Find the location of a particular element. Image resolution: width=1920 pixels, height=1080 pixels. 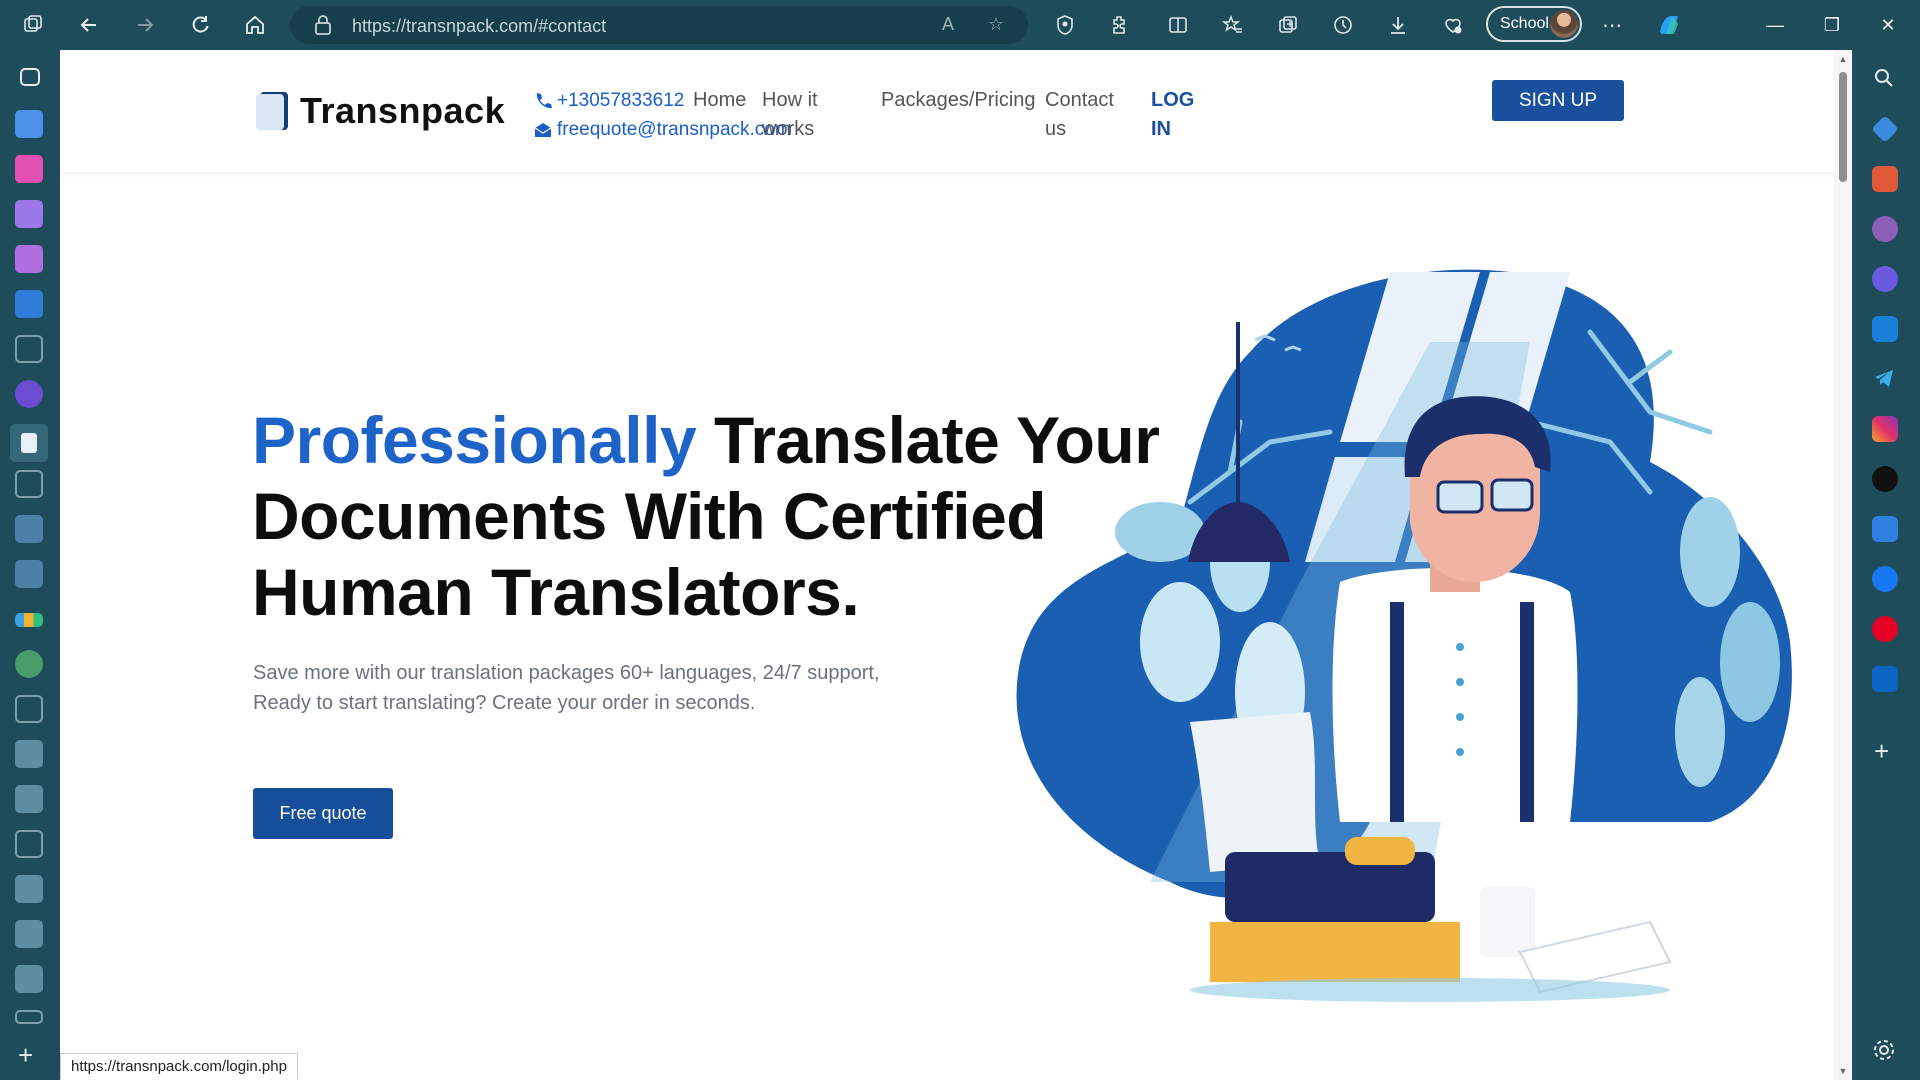

page-scrollbar: ▲ ▼ is located at coordinates (1843, 565).